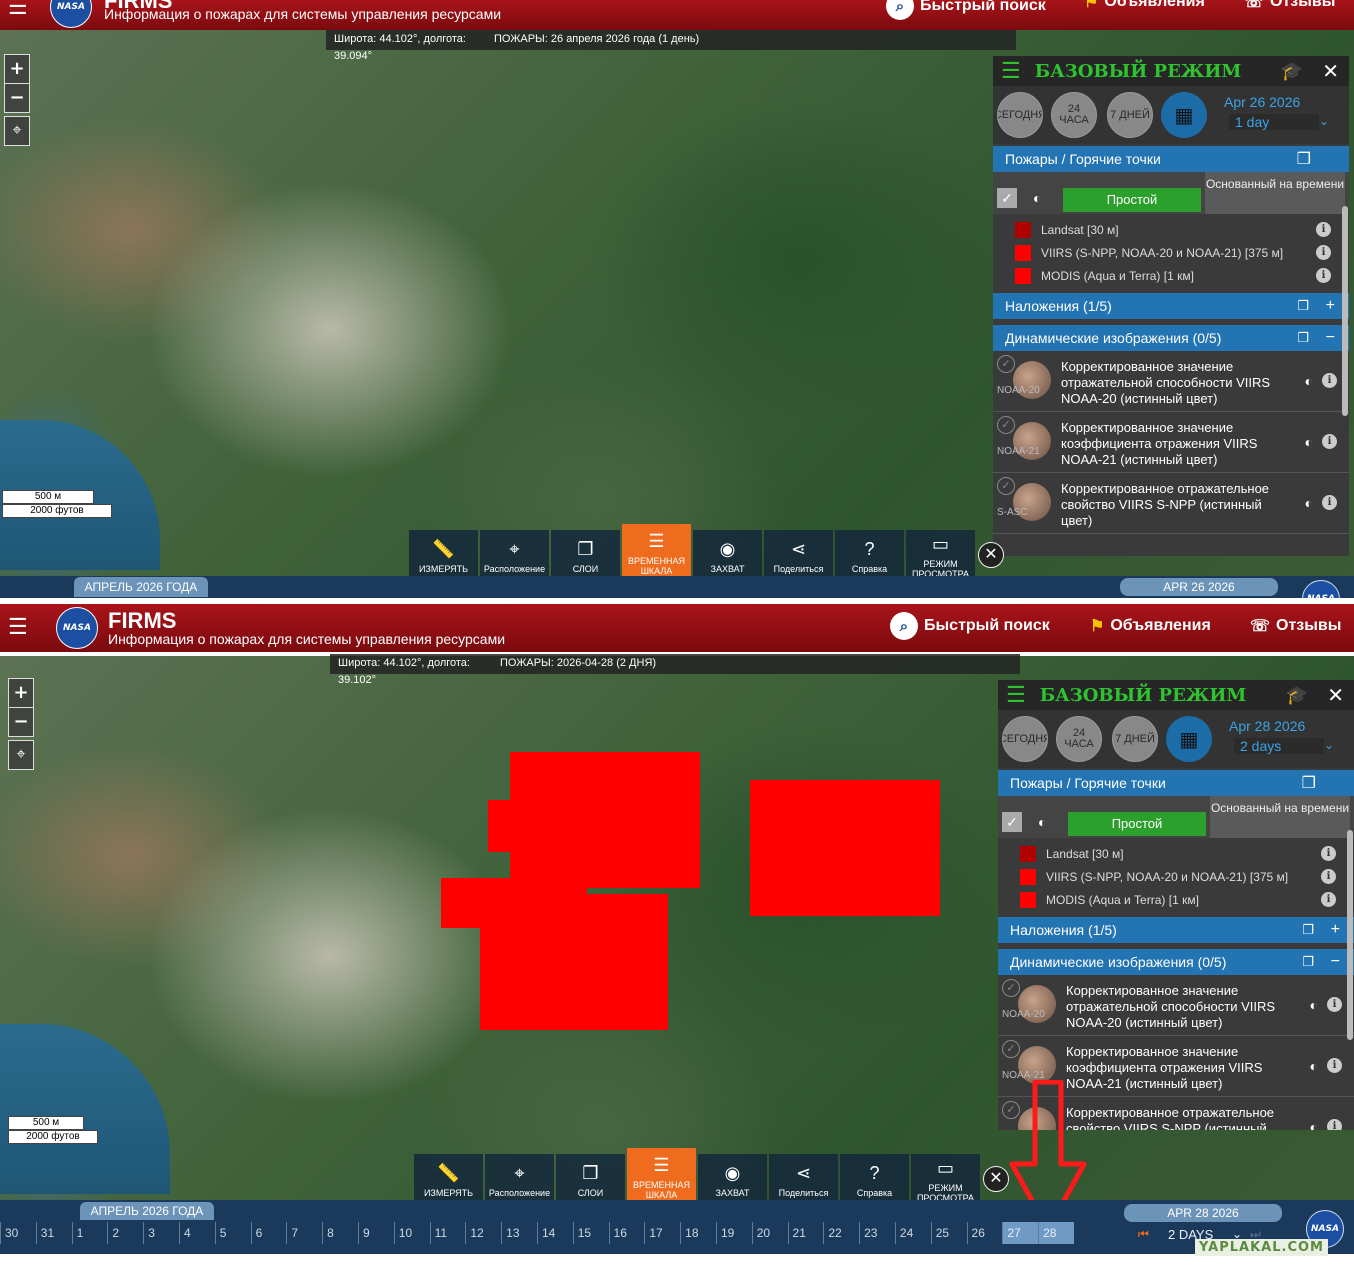 The height and width of the screenshot is (1278, 1354). Describe the element at coordinates (1176, 930) in the screenshot. I see `overlays-section-header: Наложения (1/5) ❐ +` at that location.